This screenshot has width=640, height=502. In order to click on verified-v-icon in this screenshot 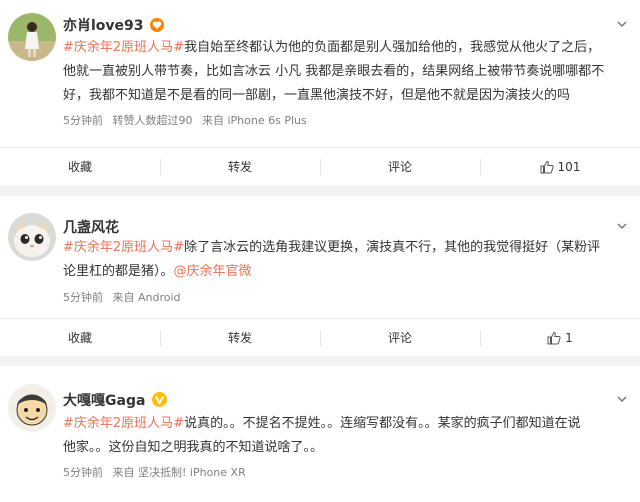, I will do `click(160, 399)`.